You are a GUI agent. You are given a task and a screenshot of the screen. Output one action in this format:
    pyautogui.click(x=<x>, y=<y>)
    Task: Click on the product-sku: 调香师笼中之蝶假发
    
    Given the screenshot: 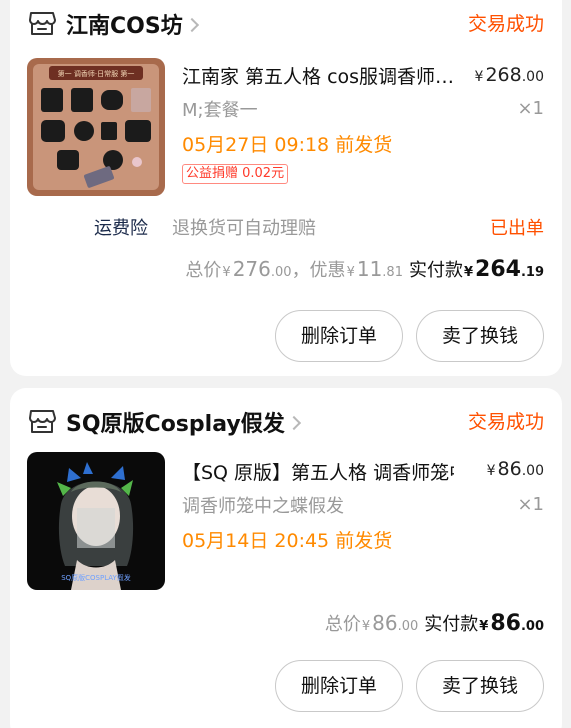 What is the action you would take?
    pyautogui.click(x=263, y=506)
    